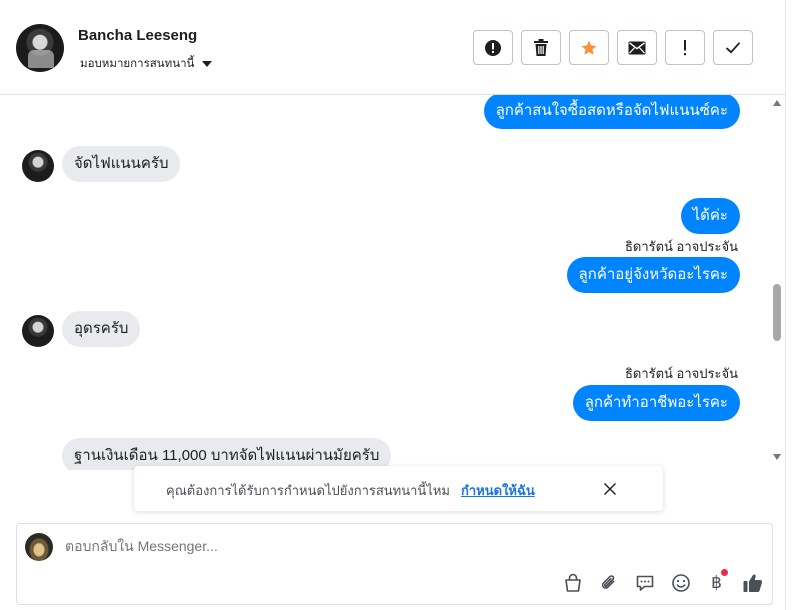 This screenshot has width=795, height=610. Describe the element at coordinates (121, 164) in the screenshot. I see `incoming-message: จัดไฟแนนครับ` at that location.